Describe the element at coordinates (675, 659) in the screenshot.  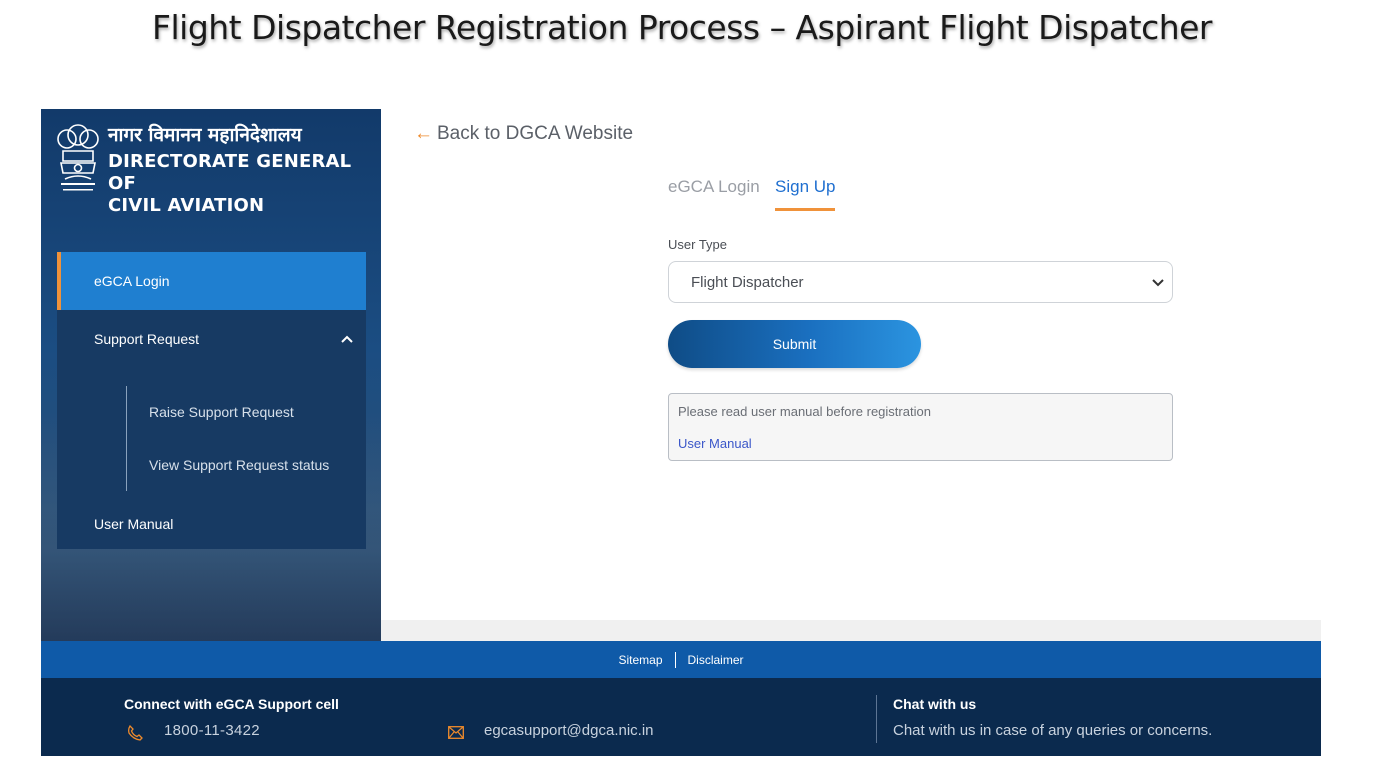
I see `footer-link-separator` at that location.